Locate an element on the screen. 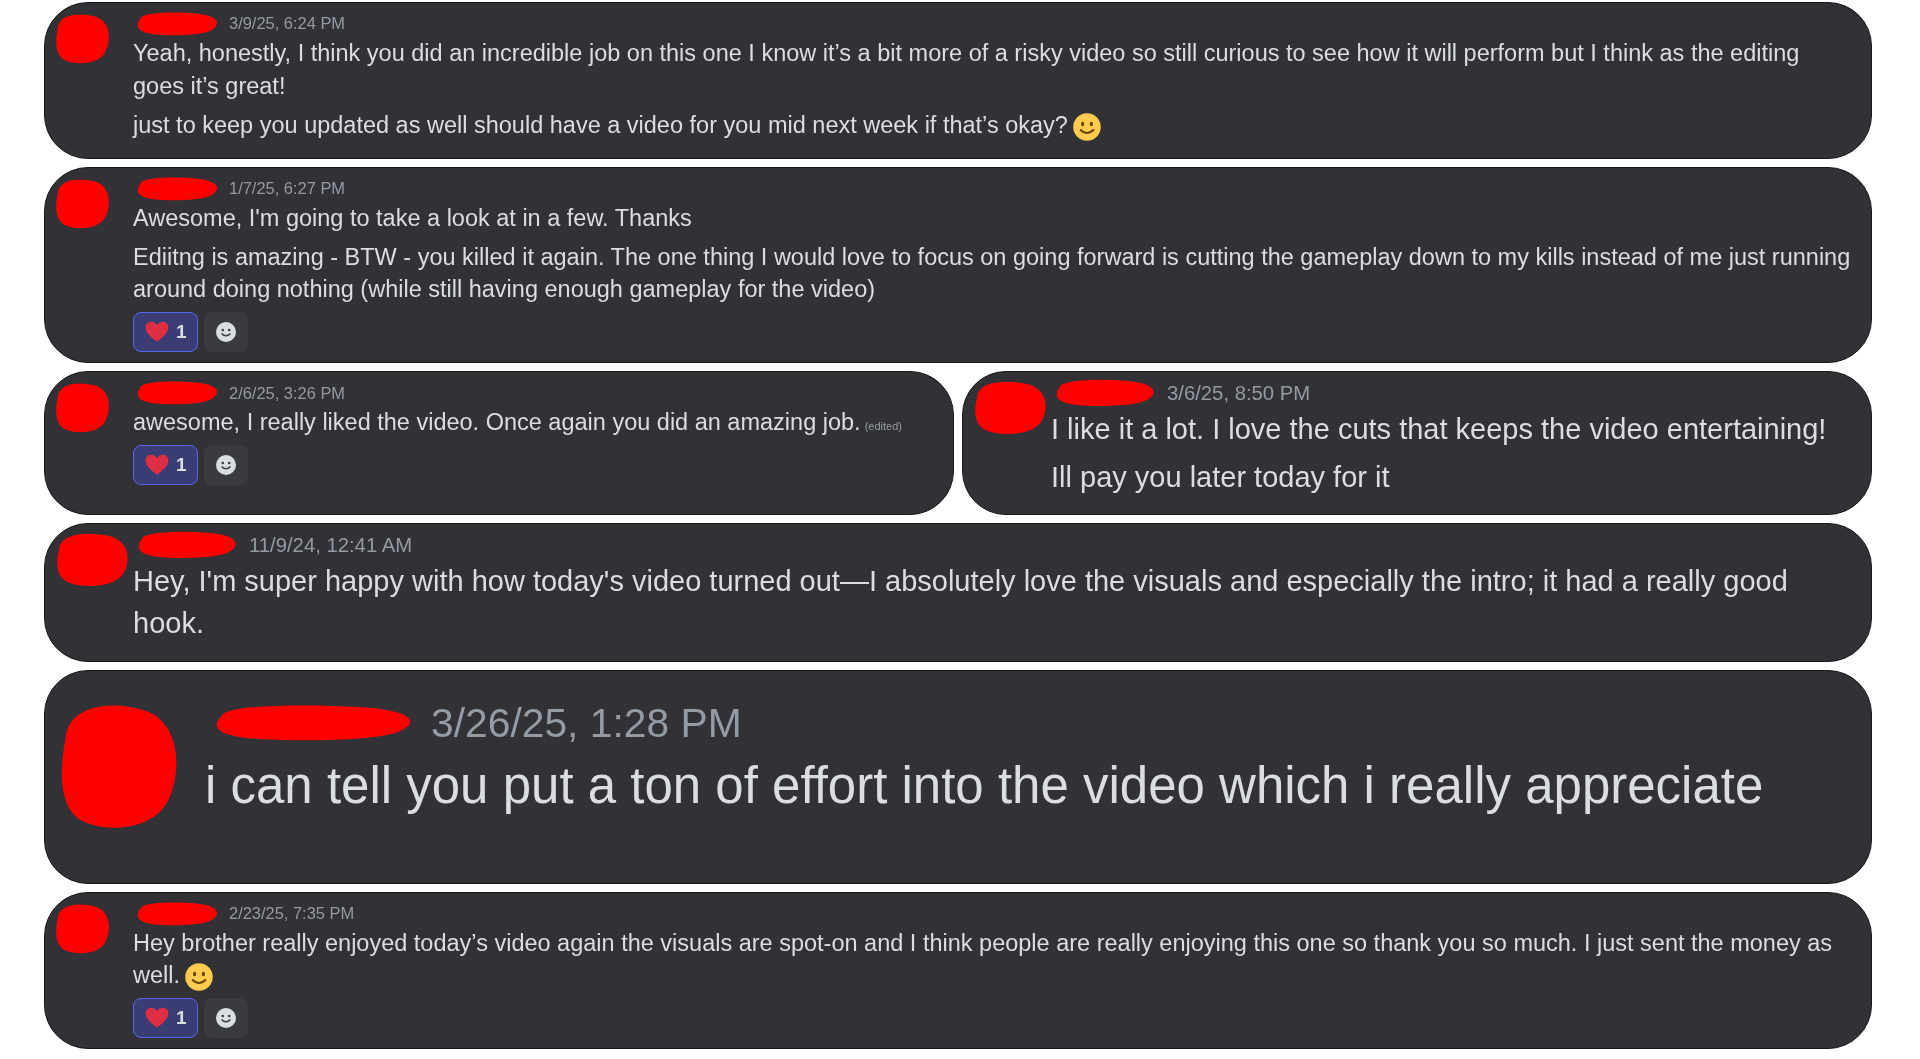  timestamp: 3/26/25, 1:28 PM is located at coordinates (586, 723).